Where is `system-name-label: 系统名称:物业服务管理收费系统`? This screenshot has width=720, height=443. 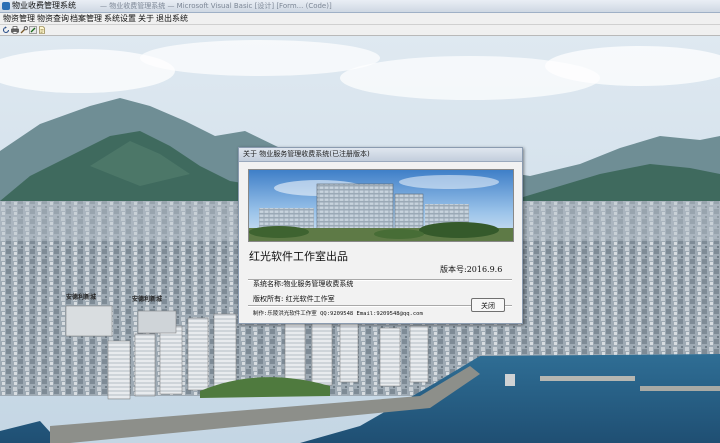
system-name-label: 系统名称:物业服务管理收费系统 is located at coordinates (303, 284).